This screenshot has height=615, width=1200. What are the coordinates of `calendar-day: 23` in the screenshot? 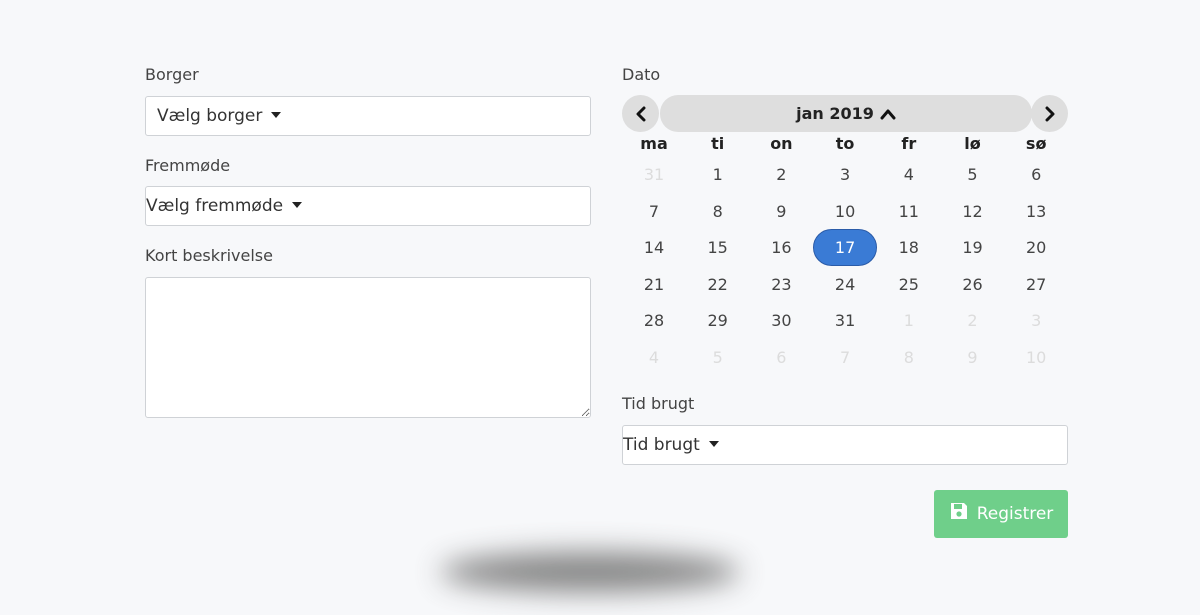 It's located at (781, 284).